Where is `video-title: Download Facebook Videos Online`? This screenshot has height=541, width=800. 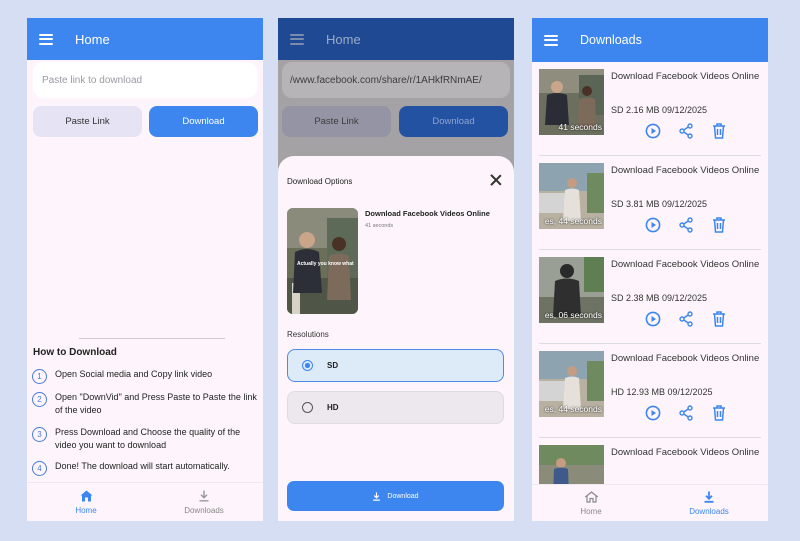 video-title: Download Facebook Videos Online is located at coordinates (427, 213).